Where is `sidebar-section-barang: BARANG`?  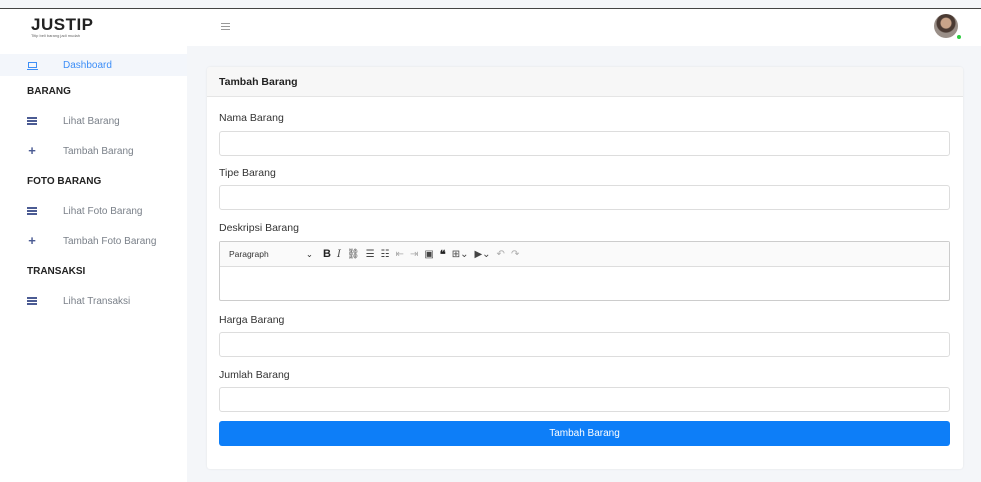
sidebar-section-barang: BARANG is located at coordinates (49, 91).